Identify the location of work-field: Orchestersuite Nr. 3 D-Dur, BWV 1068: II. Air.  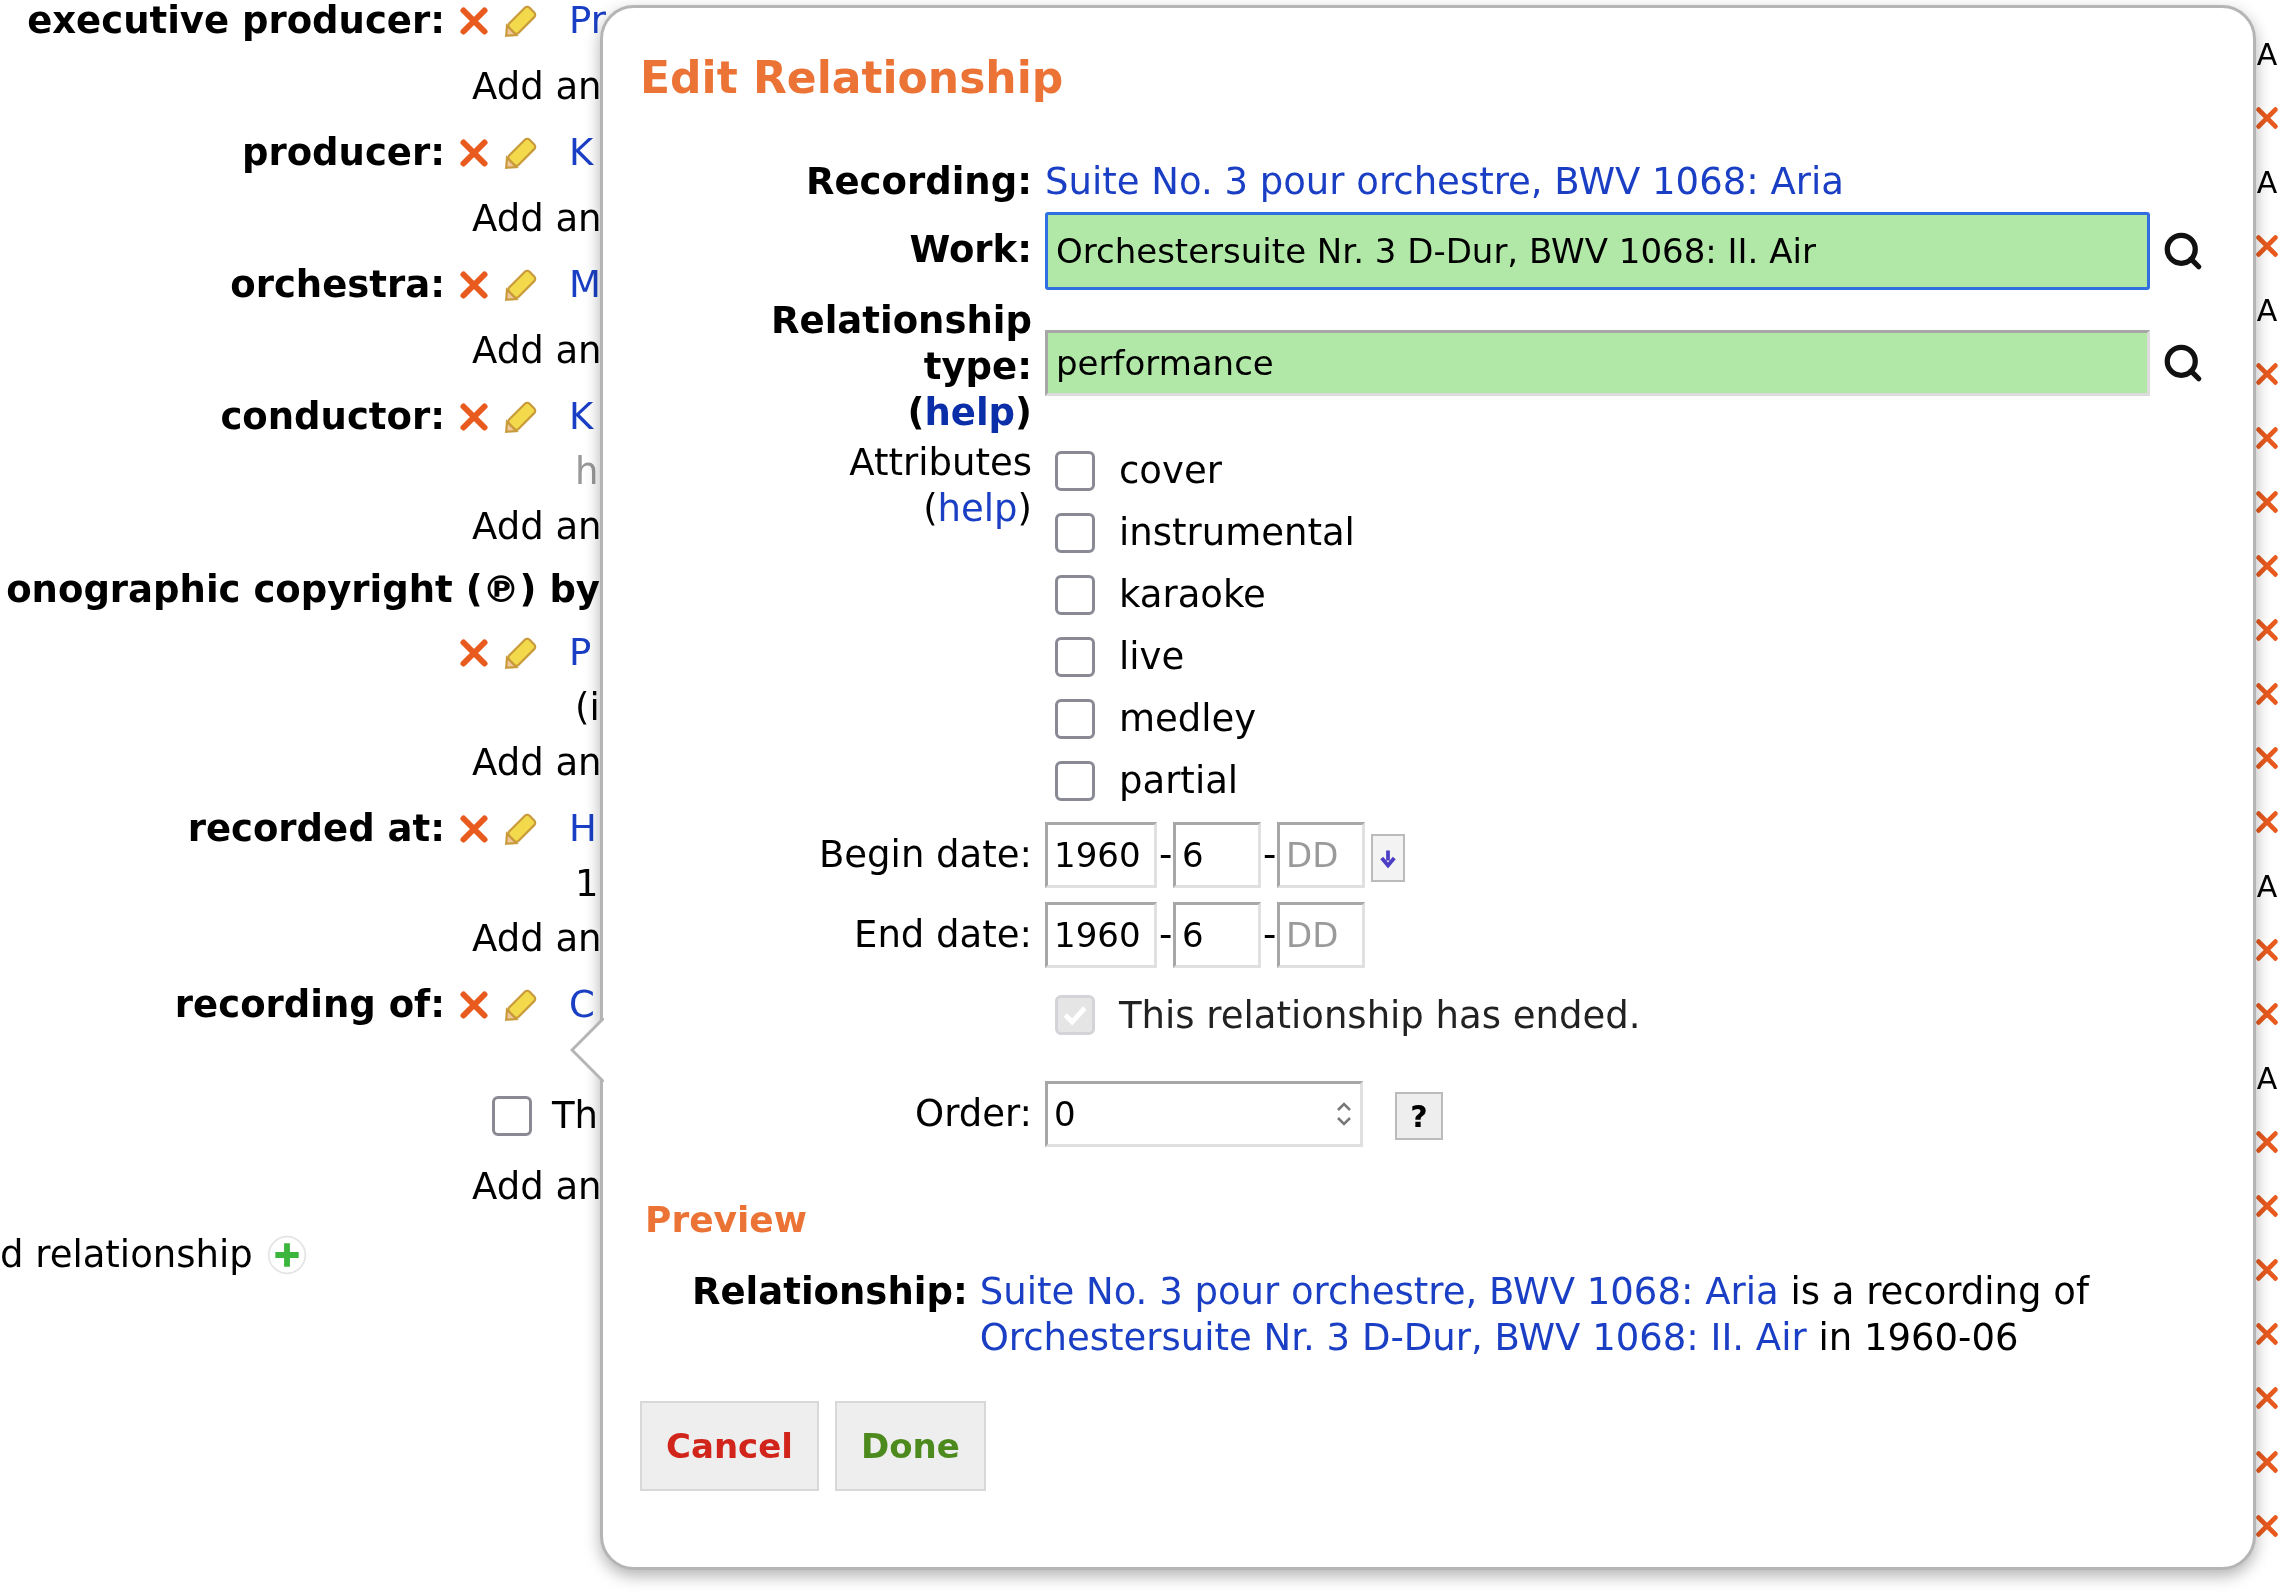
(1597, 250).